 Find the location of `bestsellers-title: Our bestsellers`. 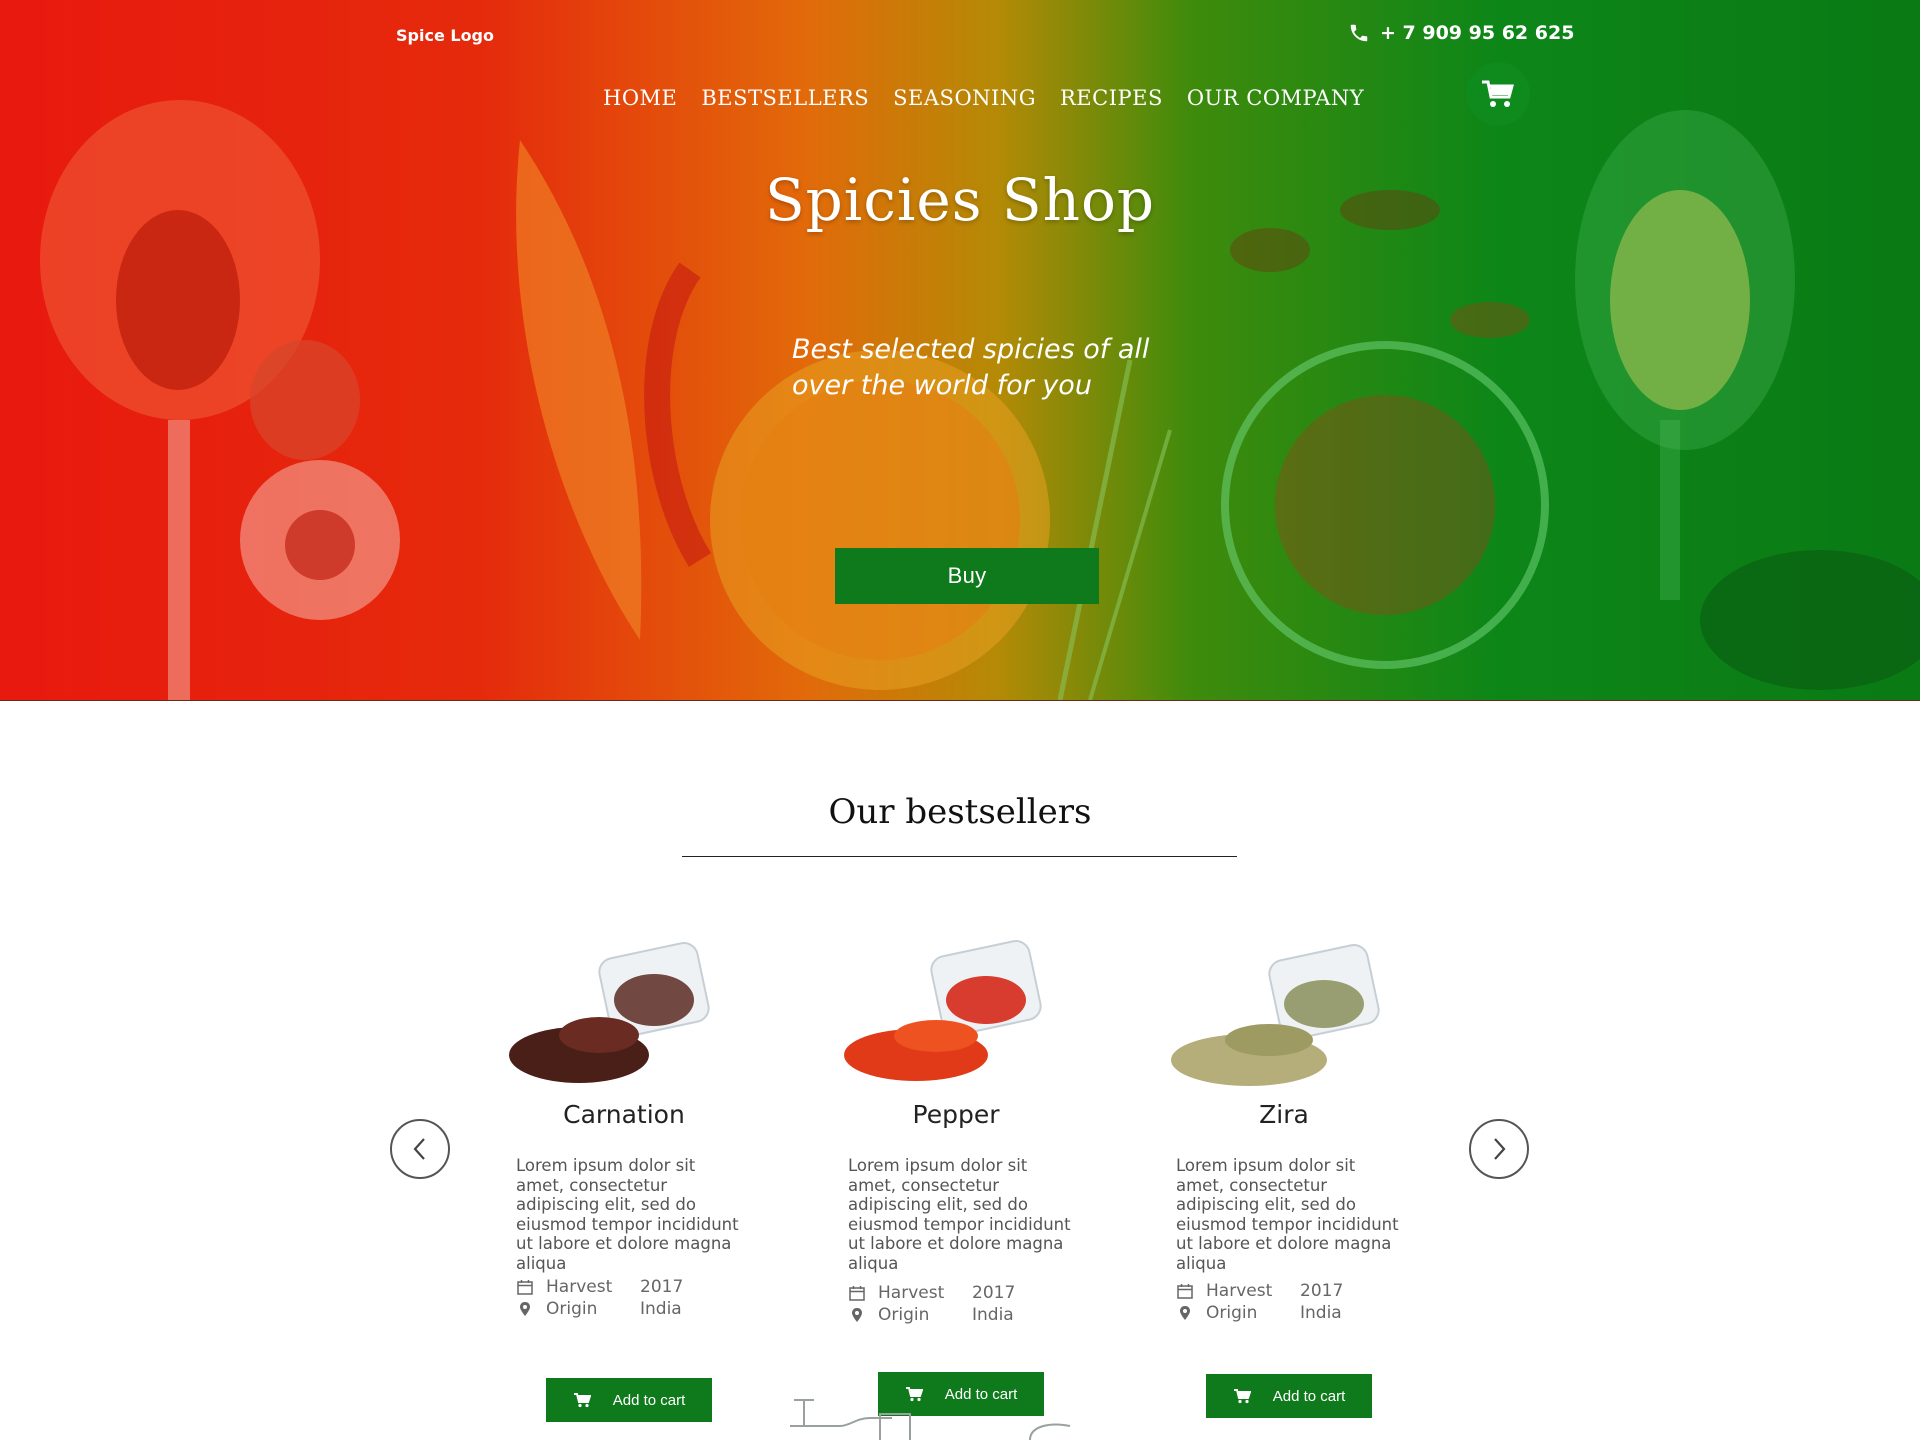

bestsellers-title: Our bestsellers is located at coordinates (960, 812).